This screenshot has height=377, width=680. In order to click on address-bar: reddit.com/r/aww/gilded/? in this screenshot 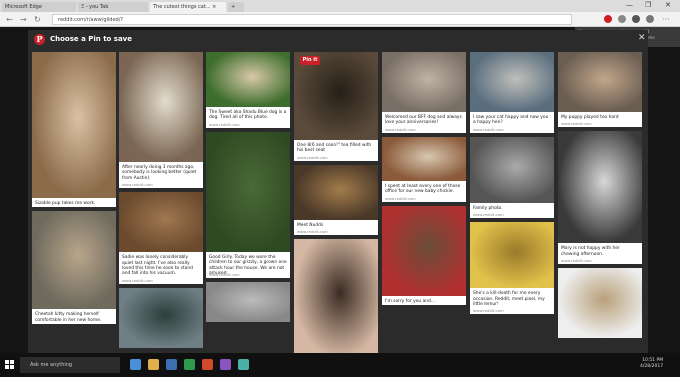, I will do `click(312, 19)`.